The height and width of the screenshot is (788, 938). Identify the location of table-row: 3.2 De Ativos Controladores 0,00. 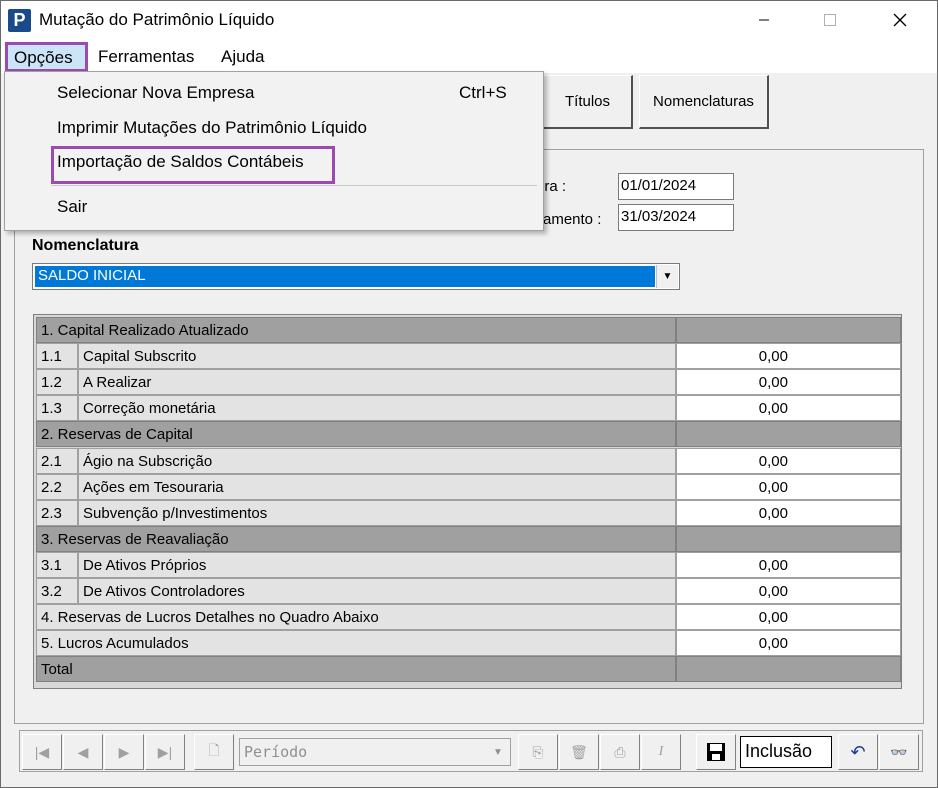
(468, 591).